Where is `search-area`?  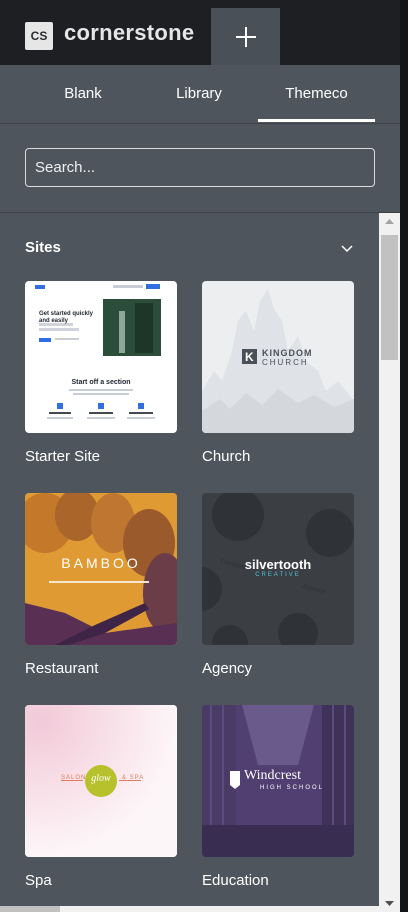
search-area is located at coordinates (200, 168).